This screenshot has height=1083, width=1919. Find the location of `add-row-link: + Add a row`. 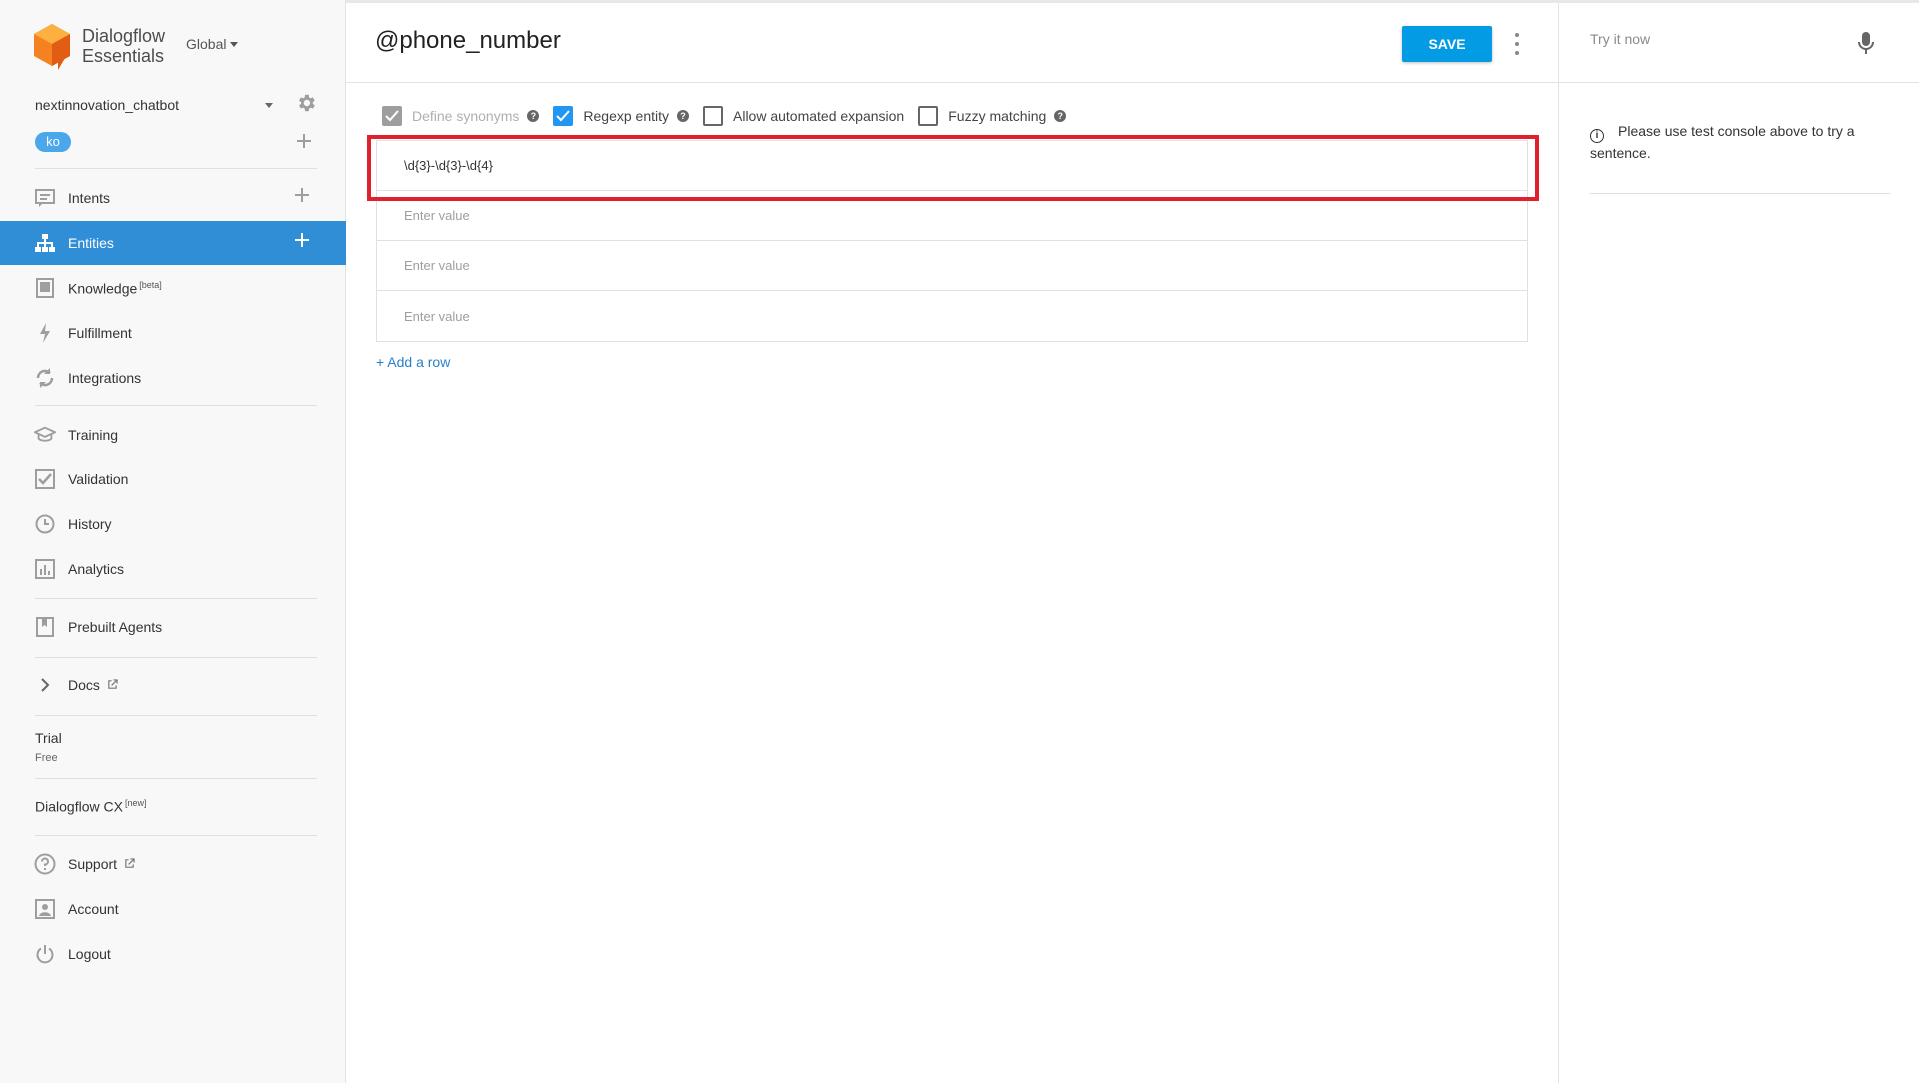

add-row-link: + Add a row is located at coordinates (413, 362).